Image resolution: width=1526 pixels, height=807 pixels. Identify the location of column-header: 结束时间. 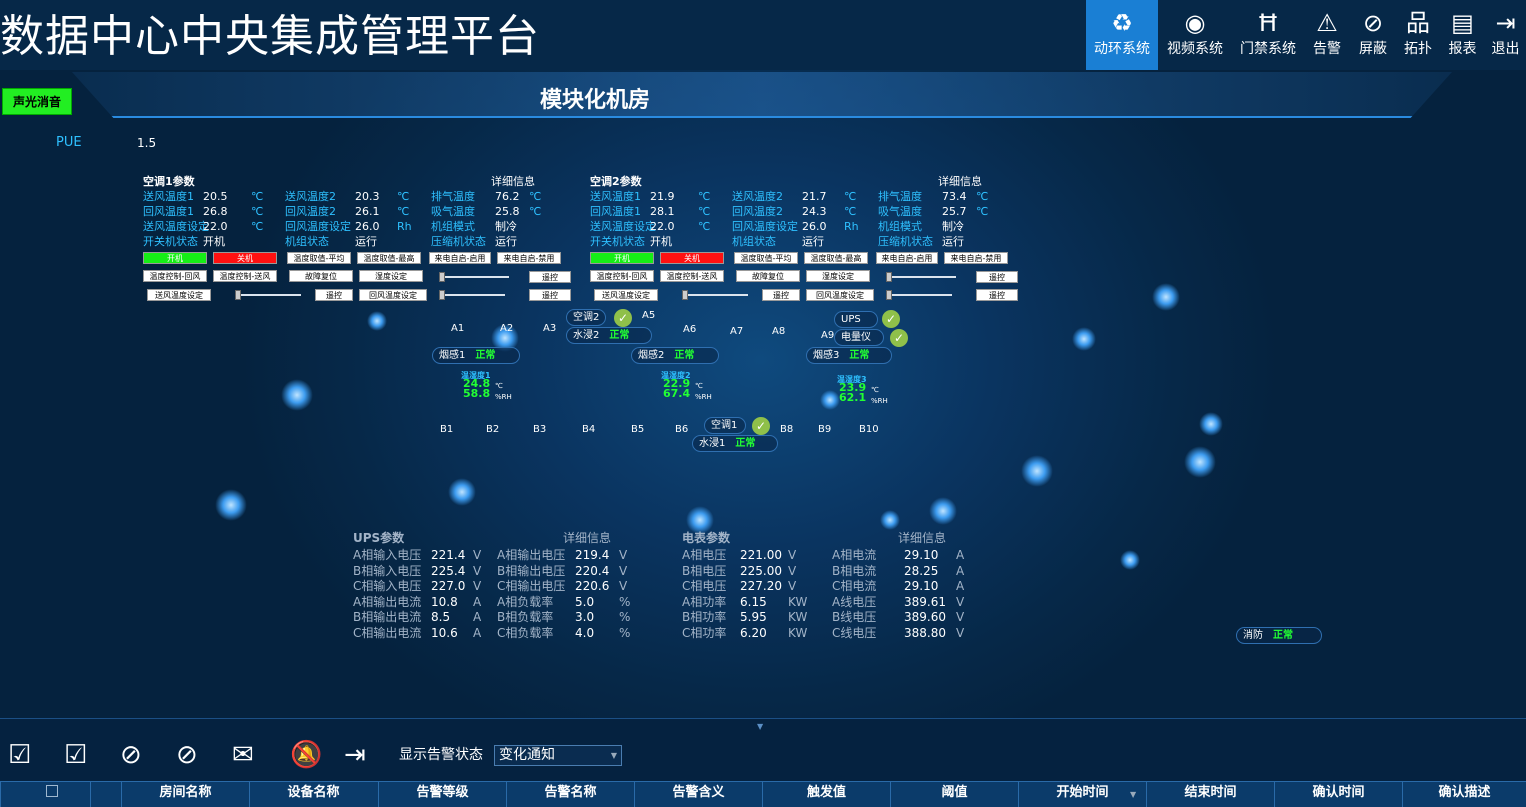
(1210, 794).